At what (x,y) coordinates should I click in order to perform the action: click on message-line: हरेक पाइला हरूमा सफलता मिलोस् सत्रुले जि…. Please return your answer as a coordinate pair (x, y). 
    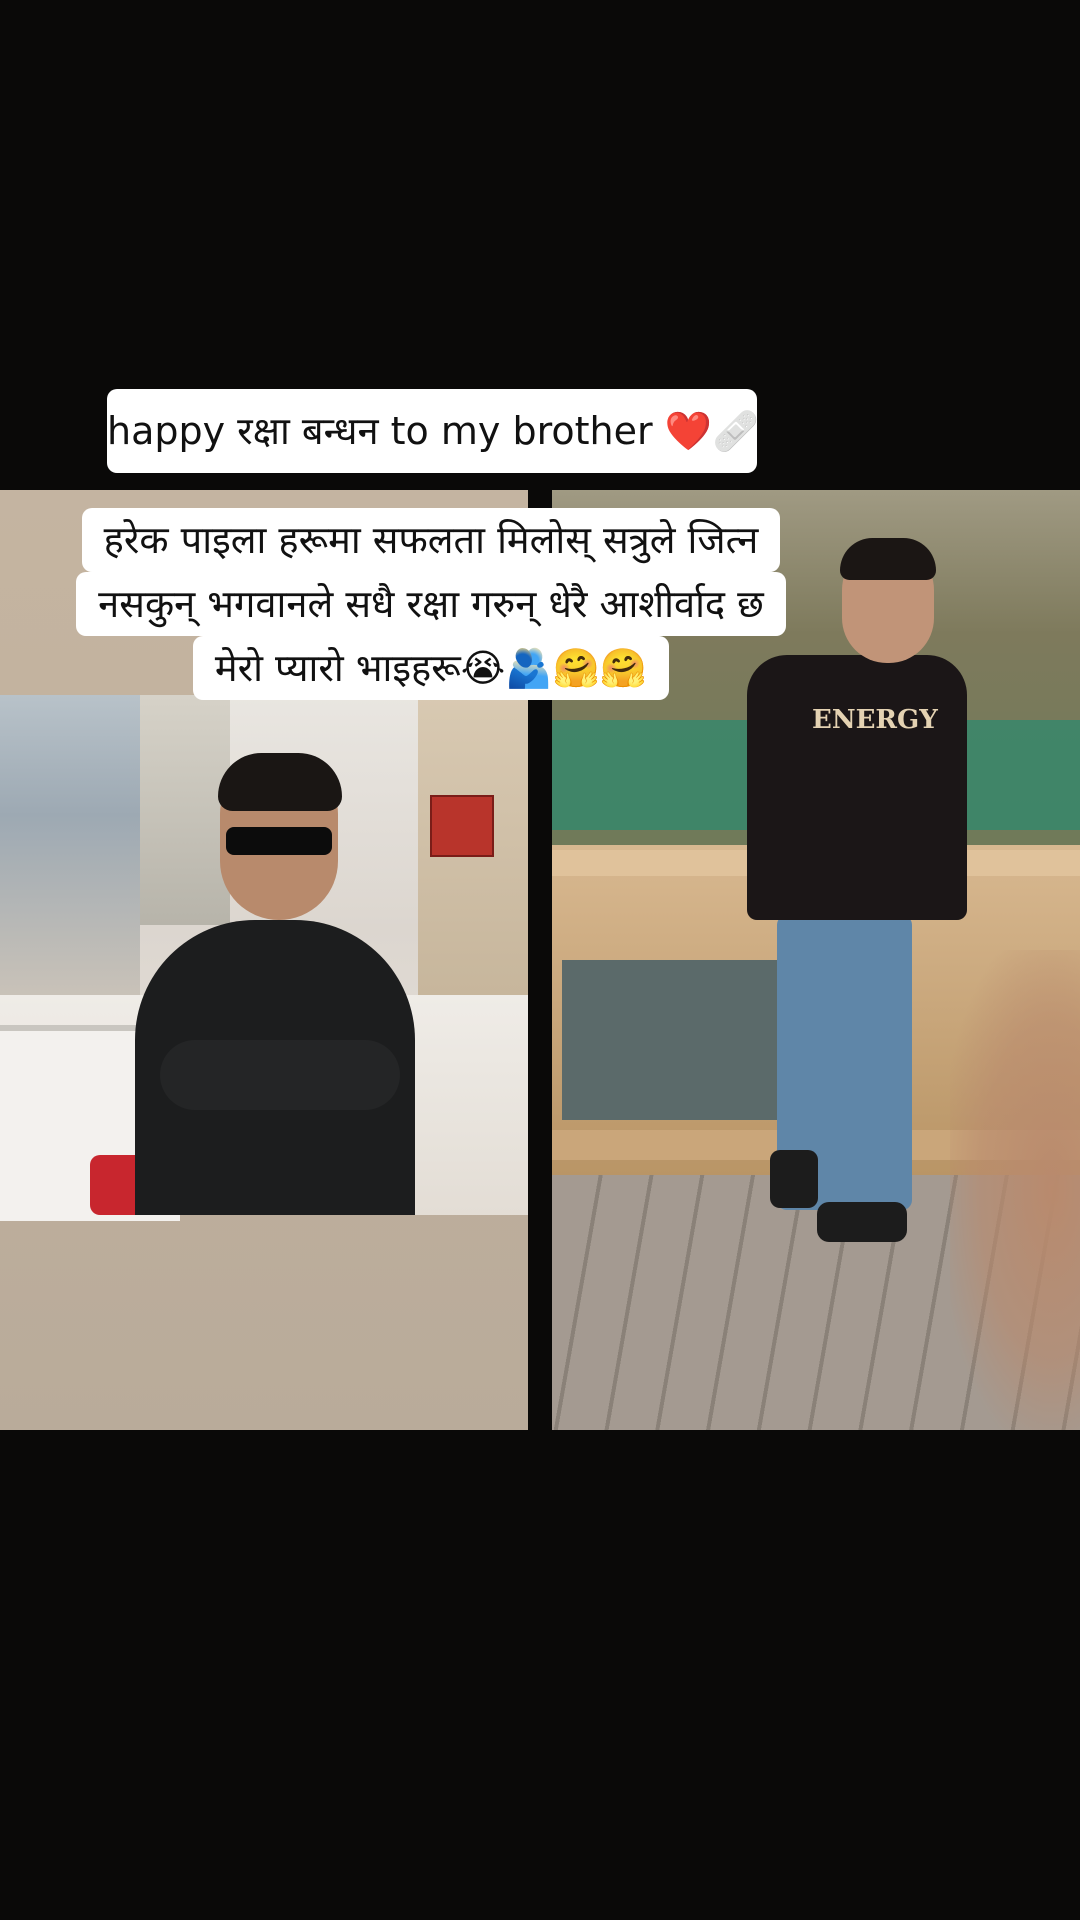
    Looking at the image, I should click on (431, 540).